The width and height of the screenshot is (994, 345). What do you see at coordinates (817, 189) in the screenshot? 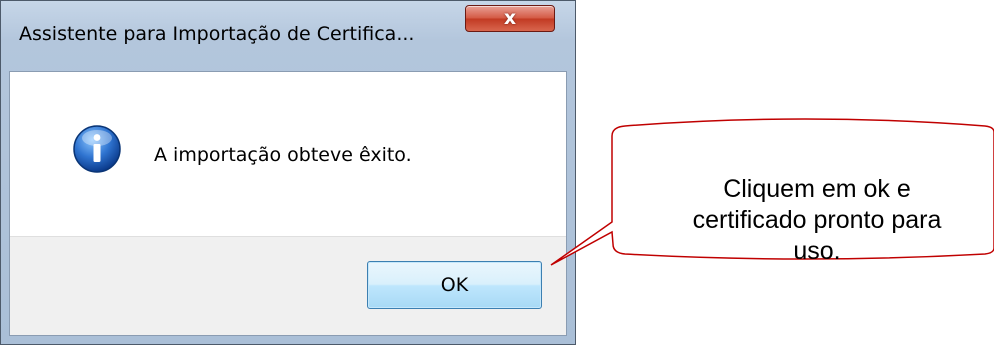
I see `callout-line-1: Cliquem em ok e` at bounding box center [817, 189].